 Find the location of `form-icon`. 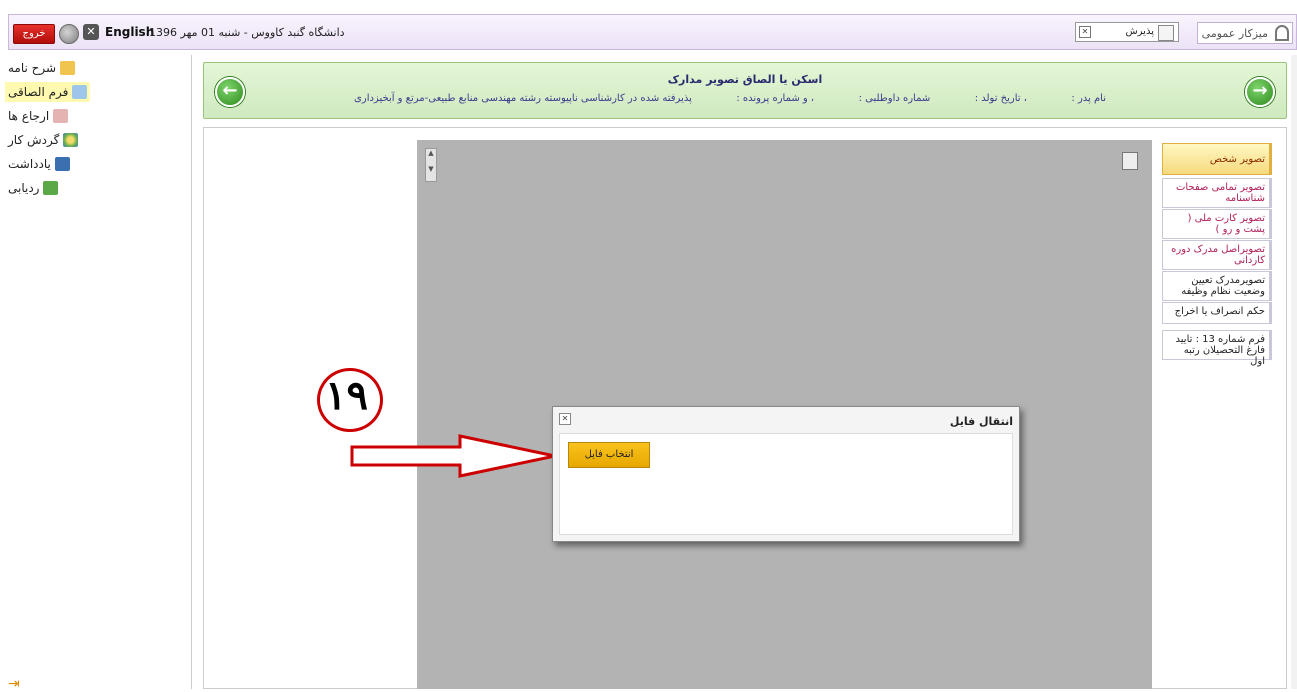

form-icon is located at coordinates (80, 92).